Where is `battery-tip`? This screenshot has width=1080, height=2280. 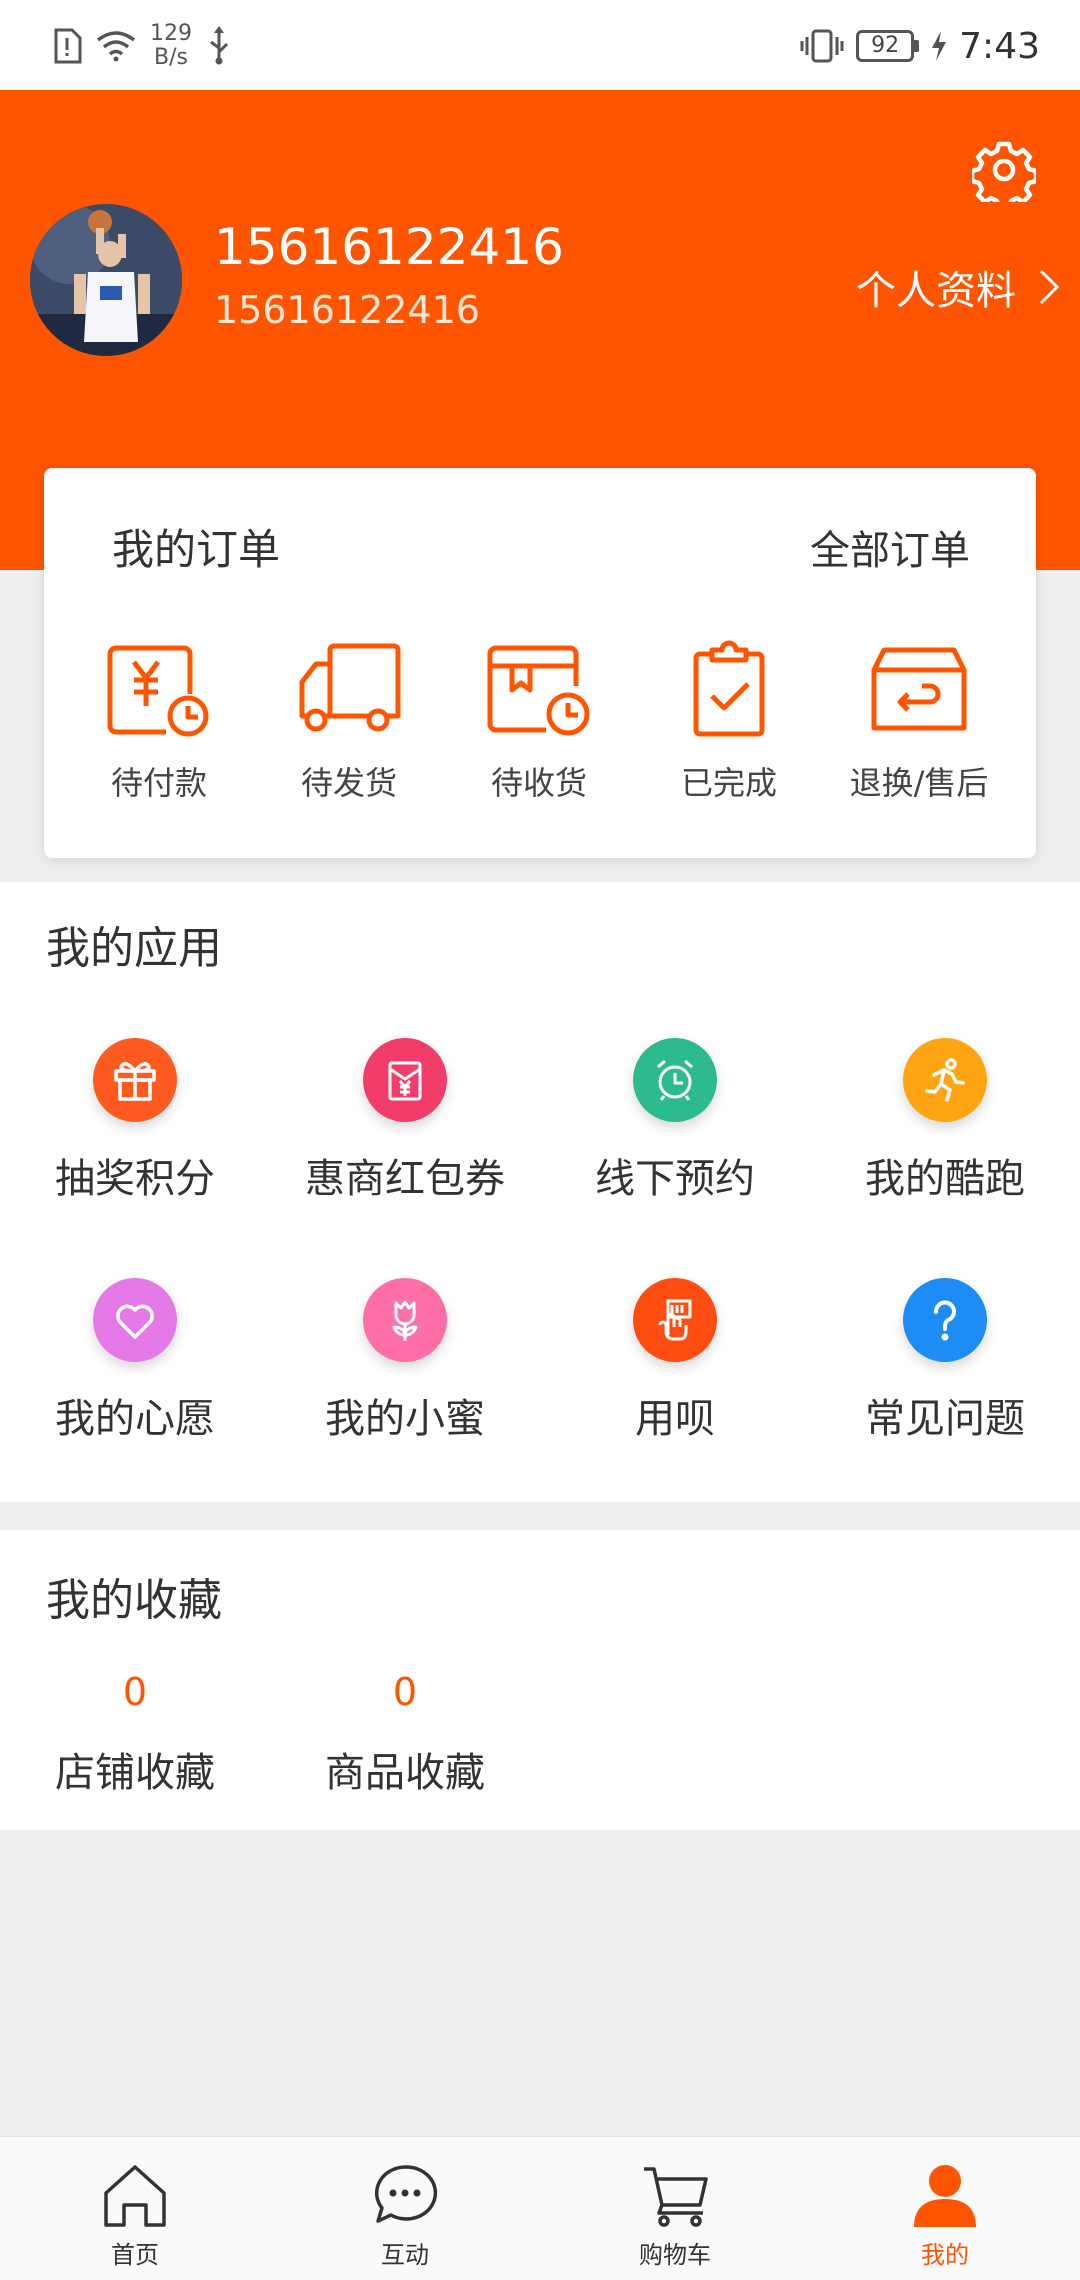
battery-tip is located at coordinates (917, 46).